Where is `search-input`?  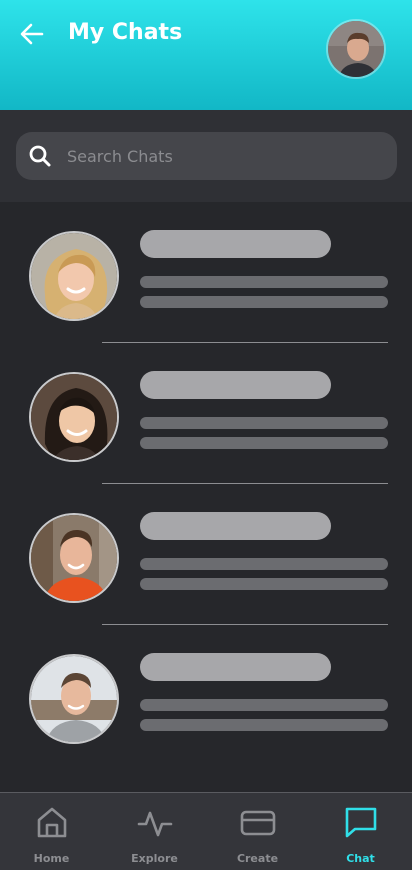 search-input is located at coordinates (232, 156).